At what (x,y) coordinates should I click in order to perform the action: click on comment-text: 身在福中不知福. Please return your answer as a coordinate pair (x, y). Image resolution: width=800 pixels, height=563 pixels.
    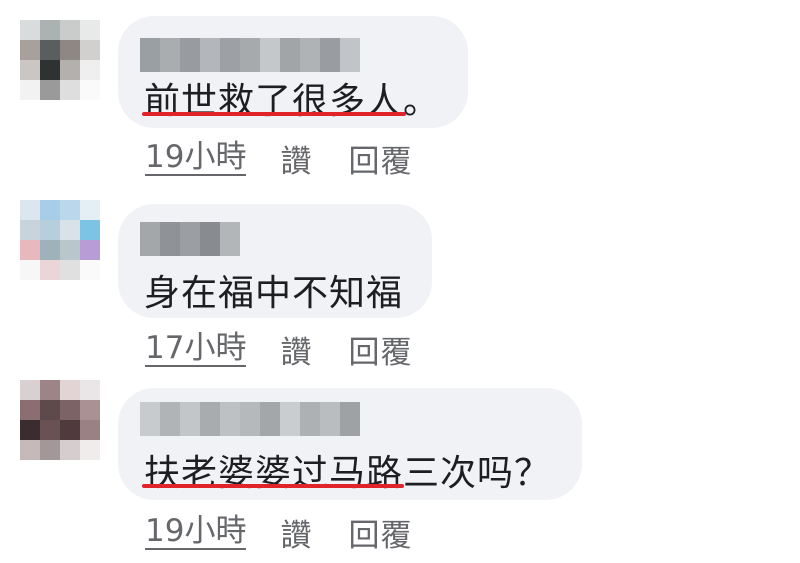
    Looking at the image, I should click on (274, 293).